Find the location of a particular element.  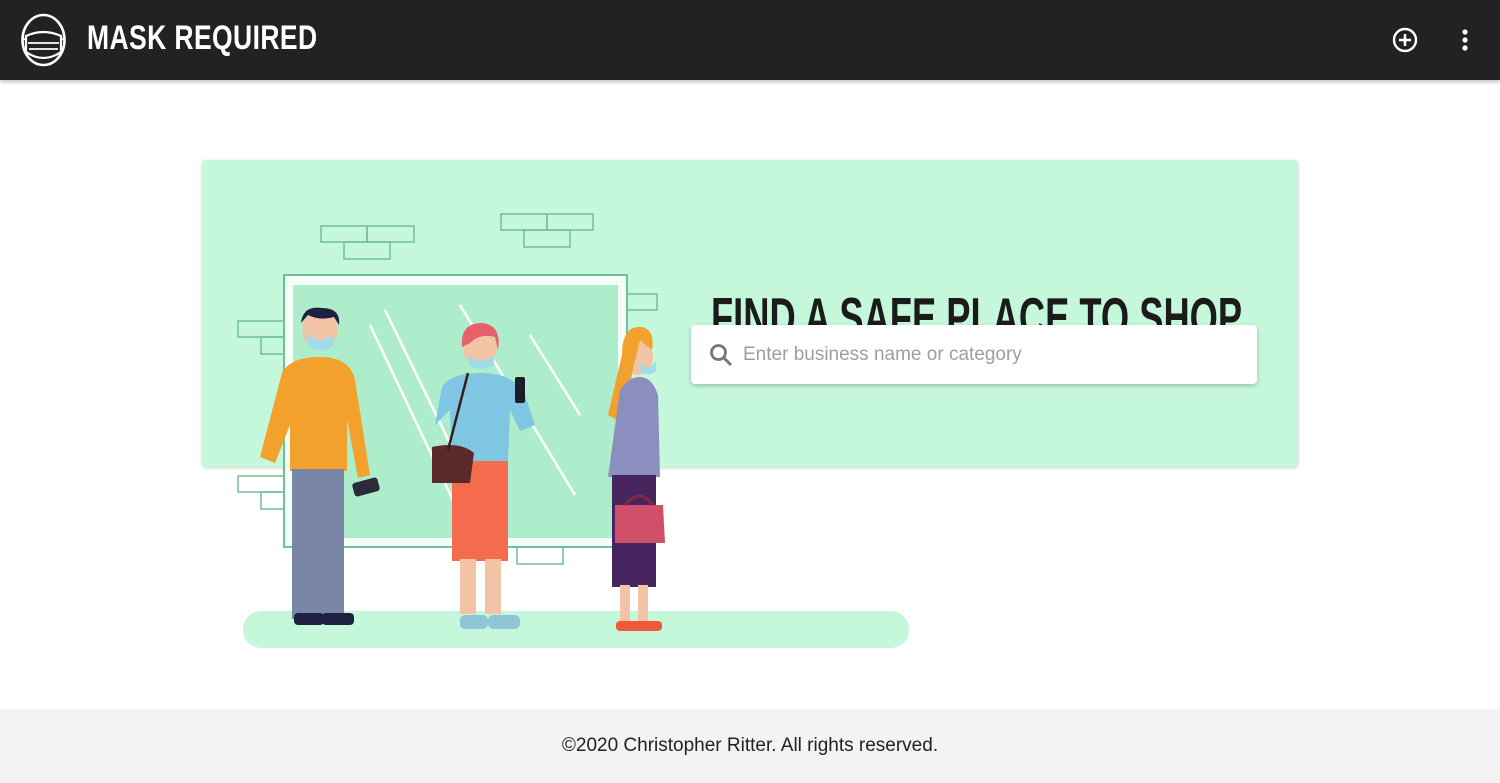

search-input is located at coordinates (993, 355).